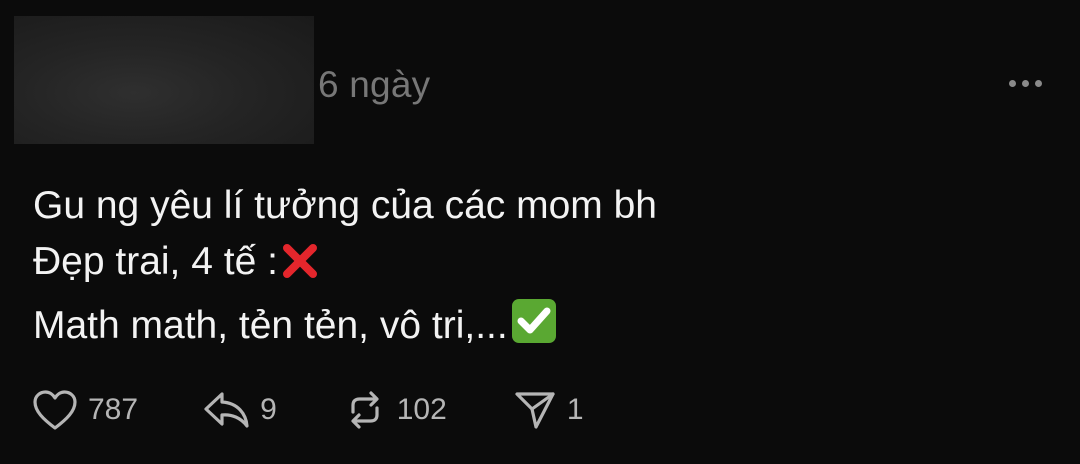 This screenshot has height=464, width=1080. I want to click on send-paper-plane-icon, so click(535, 410).